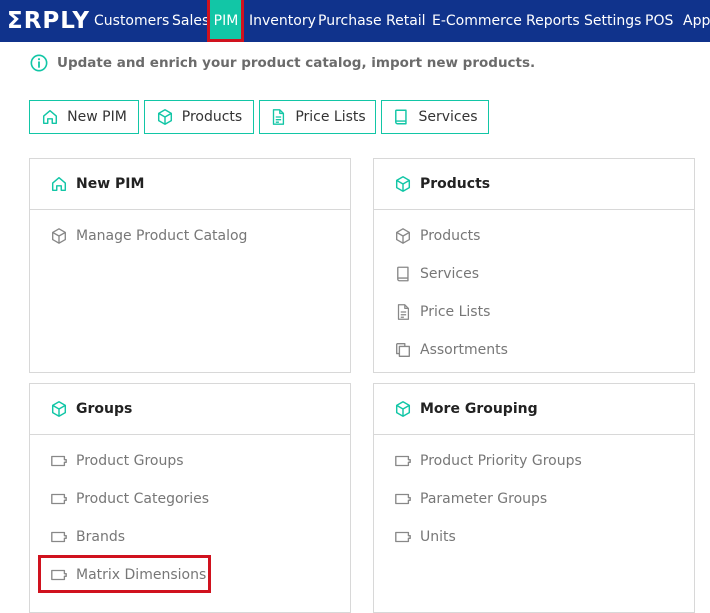 The height and width of the screenshot is (613, 710). What do you see at coordinates (438, 537) in the screenshot?
I see `link-label: Units` at bounding box center [438, 537].